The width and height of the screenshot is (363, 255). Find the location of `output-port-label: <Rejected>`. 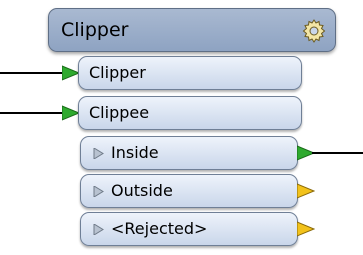

output-port-label: <Rejected> is located at coordinates (159, 228).